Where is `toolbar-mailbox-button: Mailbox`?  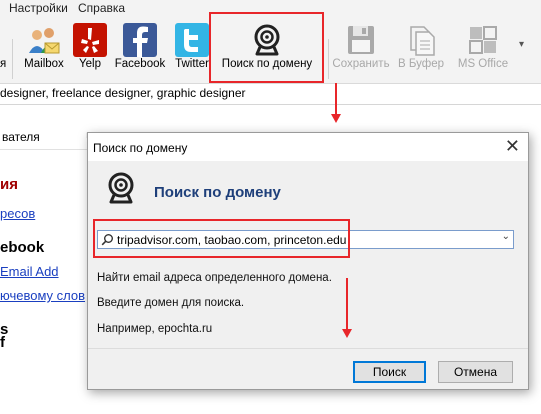 toolbar-mailbox-button: Mailbox is located at coordinates (44, 50).